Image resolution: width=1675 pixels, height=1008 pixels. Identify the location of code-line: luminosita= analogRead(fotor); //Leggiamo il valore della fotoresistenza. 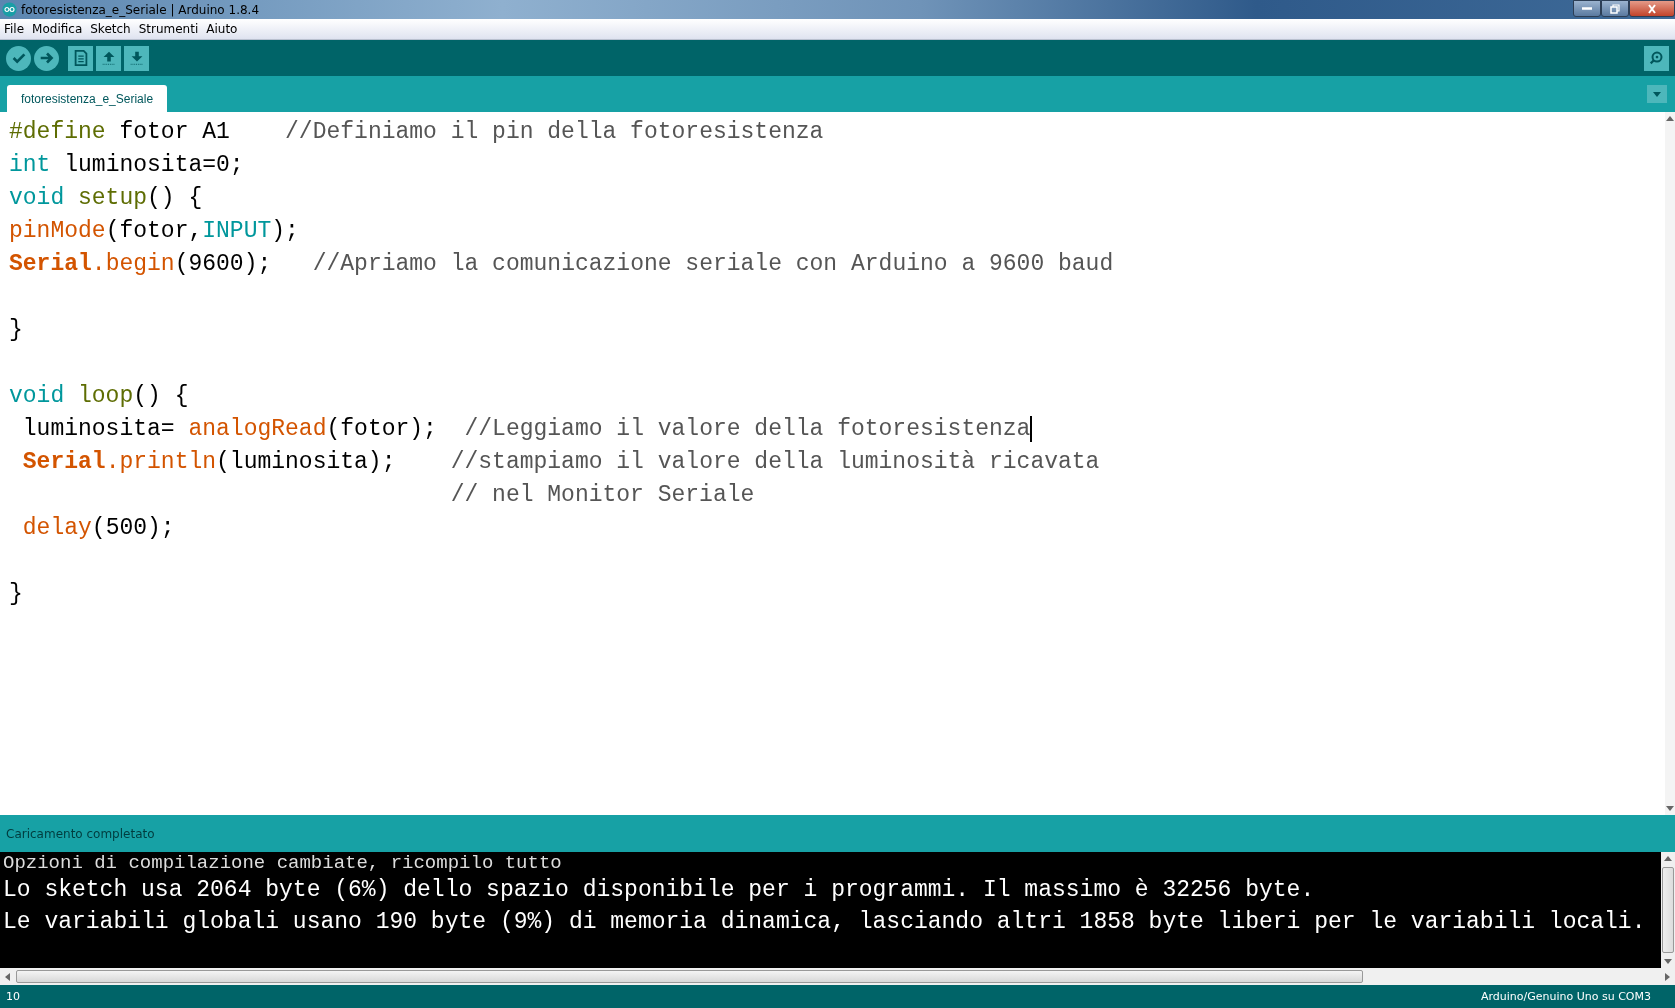
(527, 429).